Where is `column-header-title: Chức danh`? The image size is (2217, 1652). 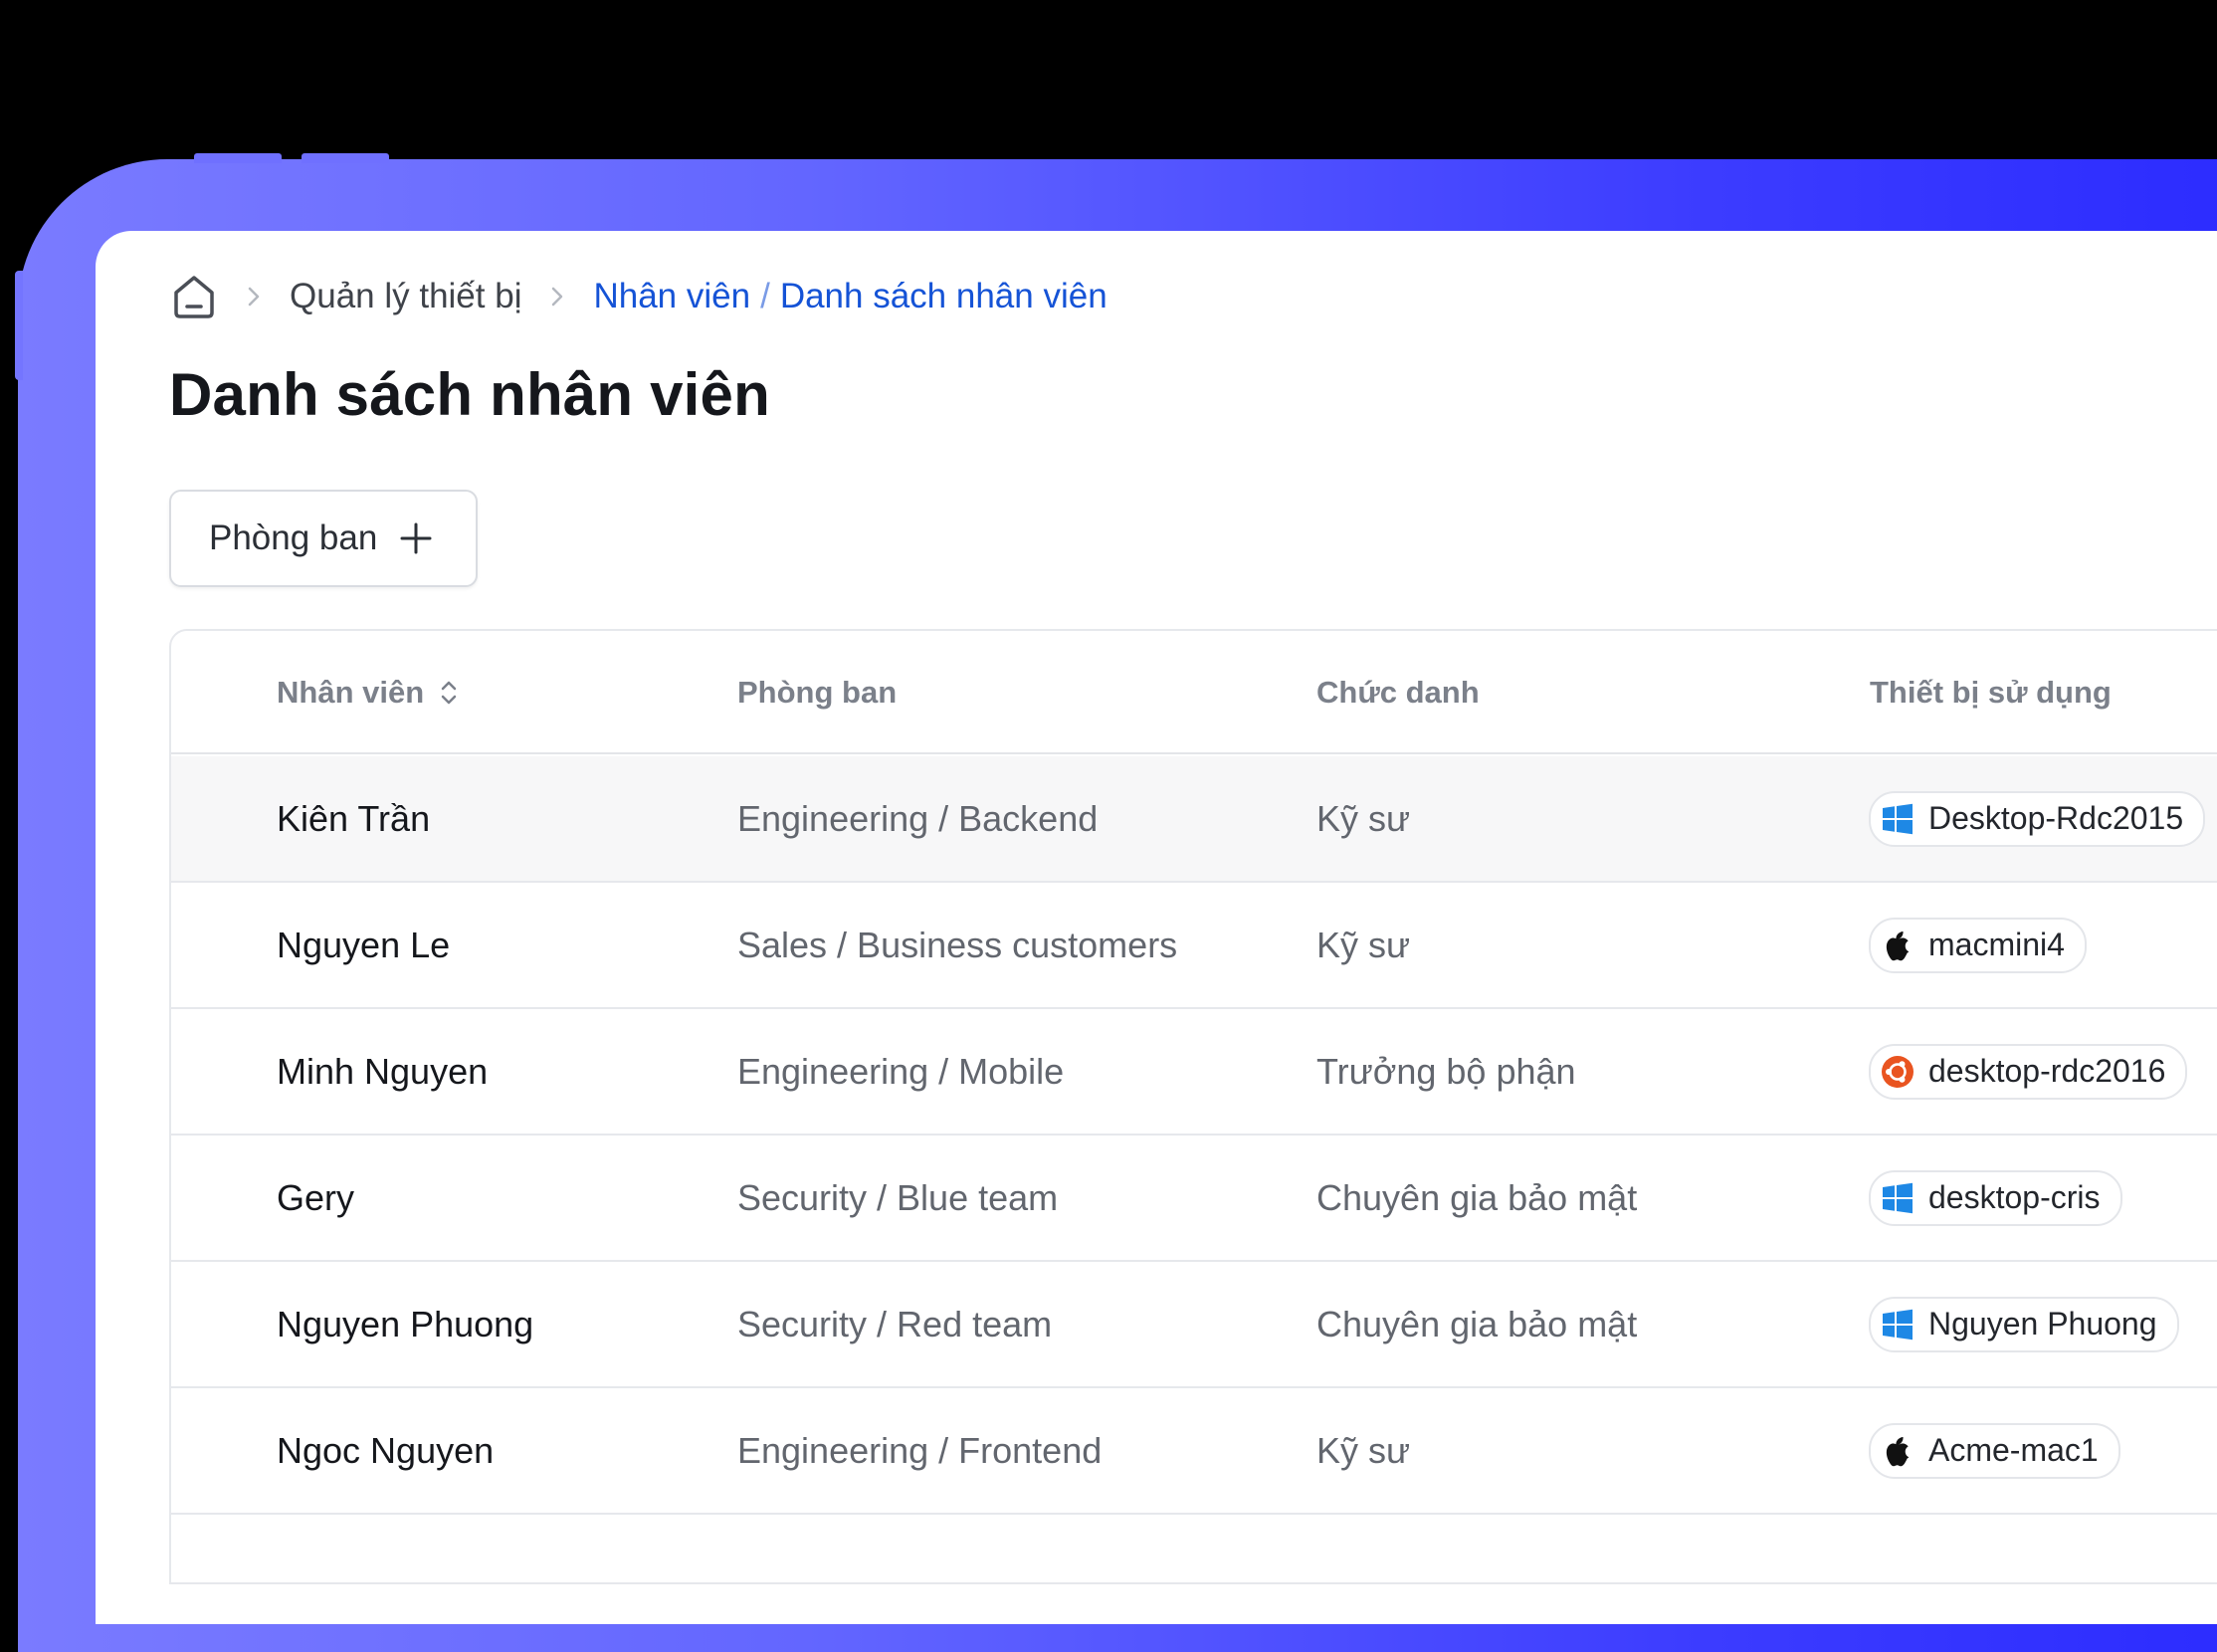 column-header-title: Chức danh is located at coordinates (1398, 692).